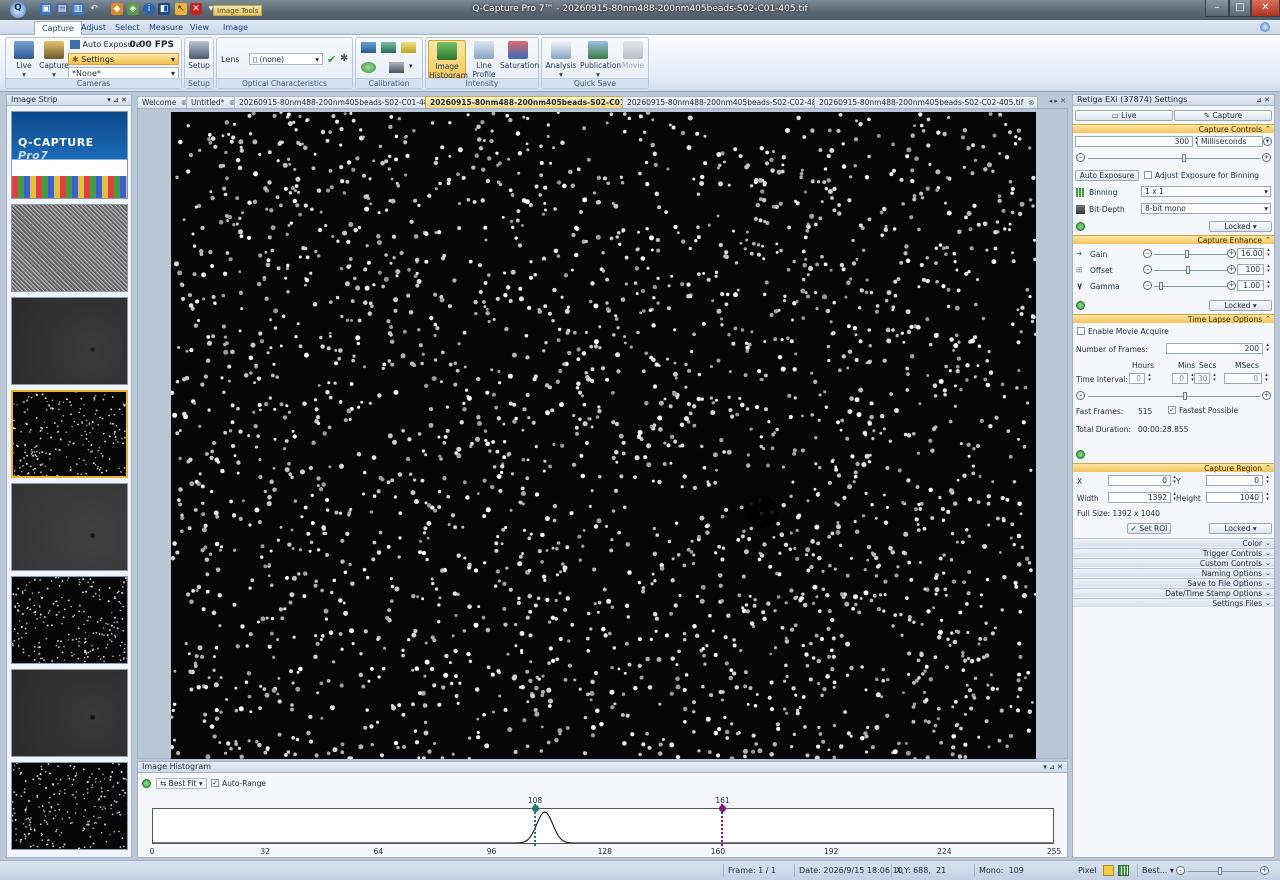 This screenshot has height=880, width=1280. Describe the element at coordinates (164, 102) in the screenshot. I see `doc-tab-welcome: Welcome ⊗` at that location.